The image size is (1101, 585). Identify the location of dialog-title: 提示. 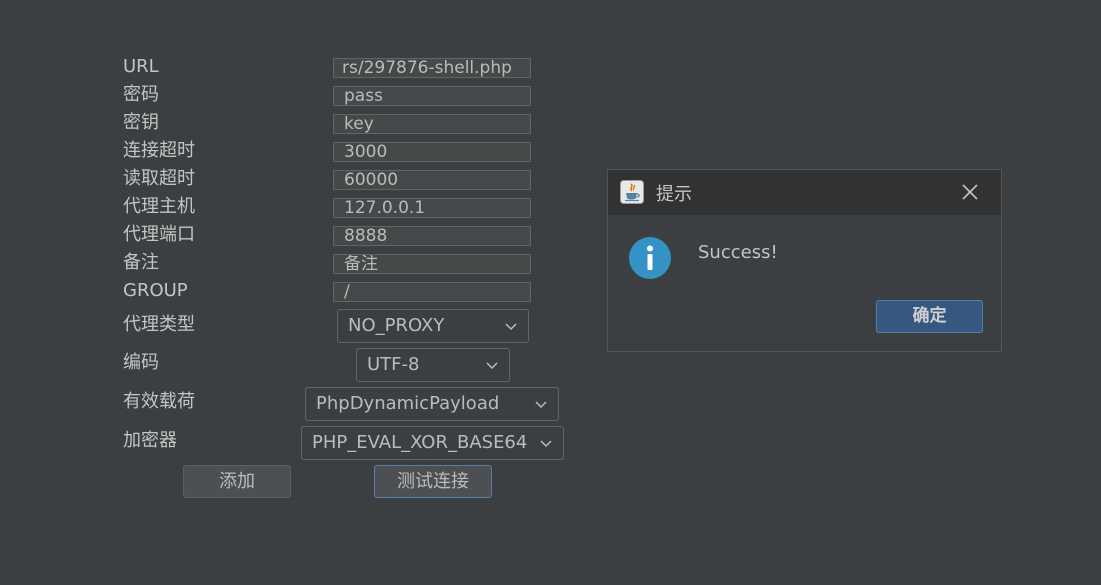
(674, 194).